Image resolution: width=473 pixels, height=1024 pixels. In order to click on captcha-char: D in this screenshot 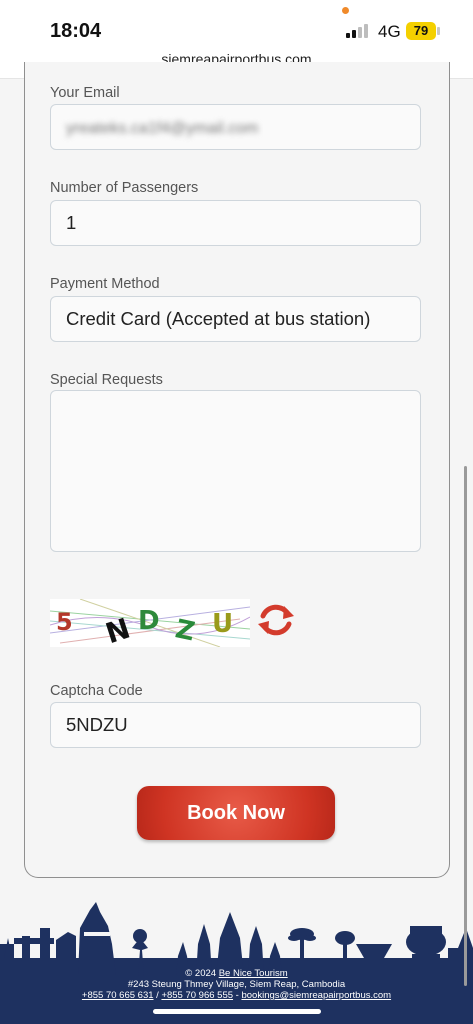, I will do `click(149, 621)`.